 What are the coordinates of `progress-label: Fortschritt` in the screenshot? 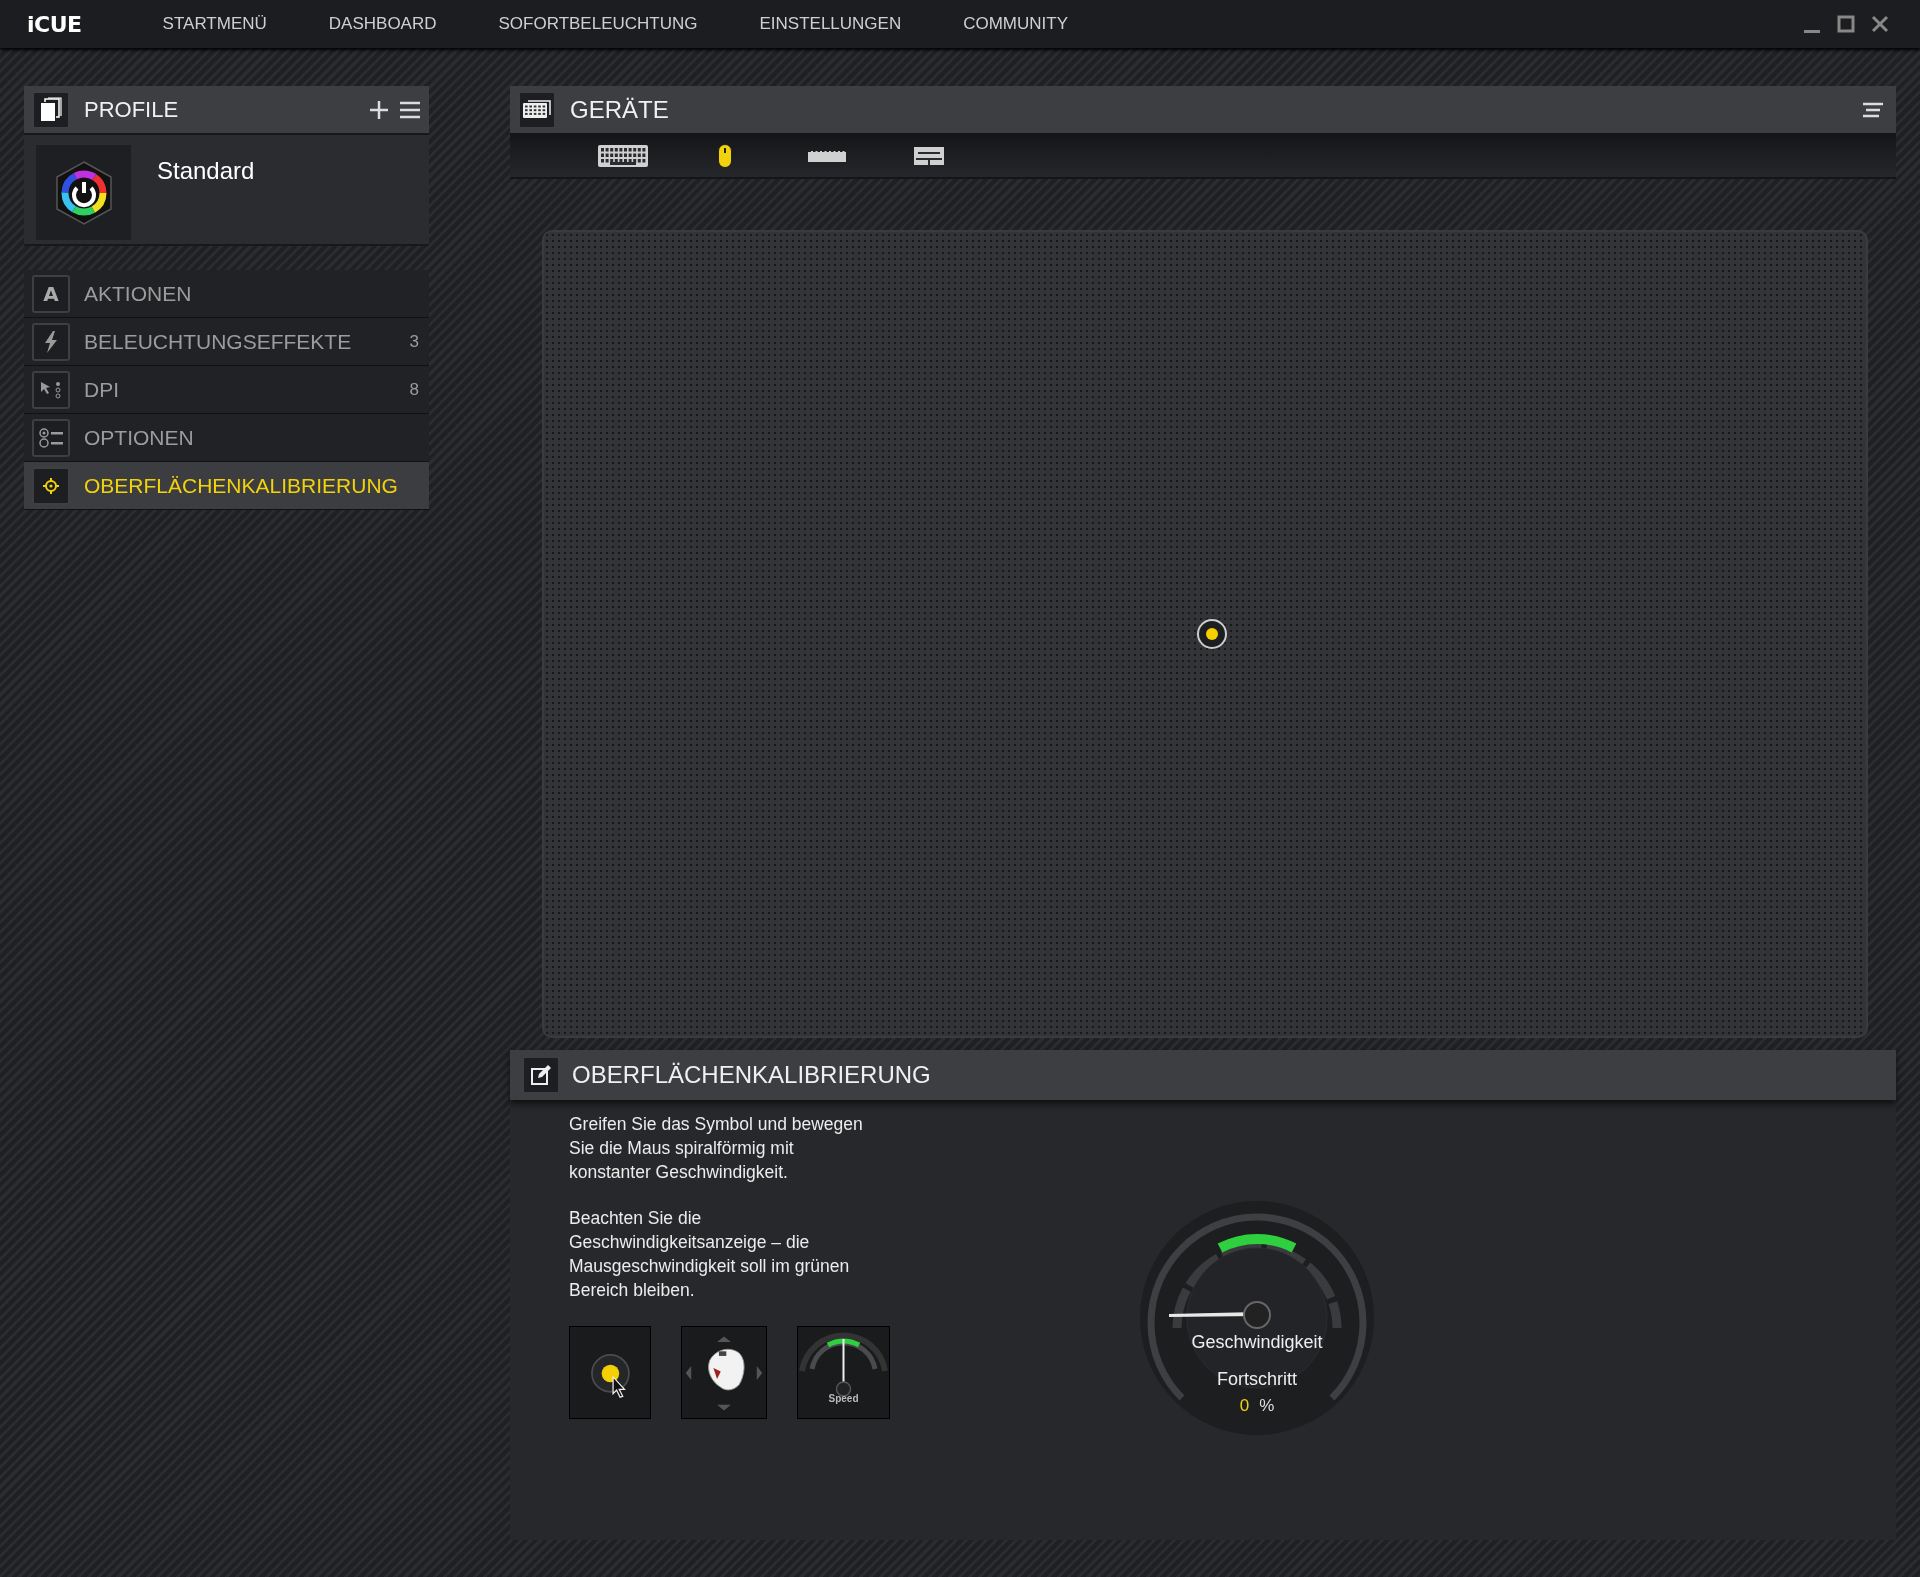 It's located at (1257, 1379).